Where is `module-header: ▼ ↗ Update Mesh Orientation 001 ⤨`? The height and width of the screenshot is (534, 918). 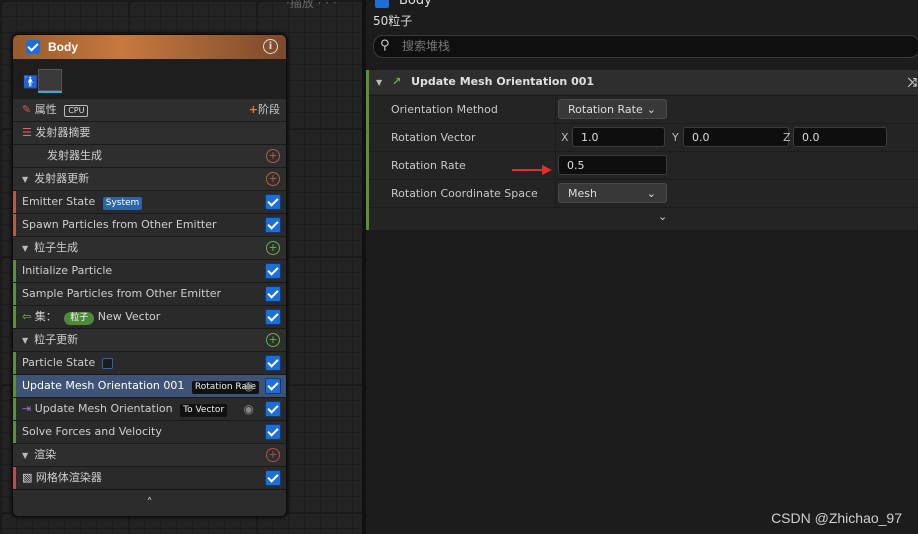 module-header: ▼ ↗ Update Mesh Orientation 001 ⤨ is located at coordinates (643, 82).